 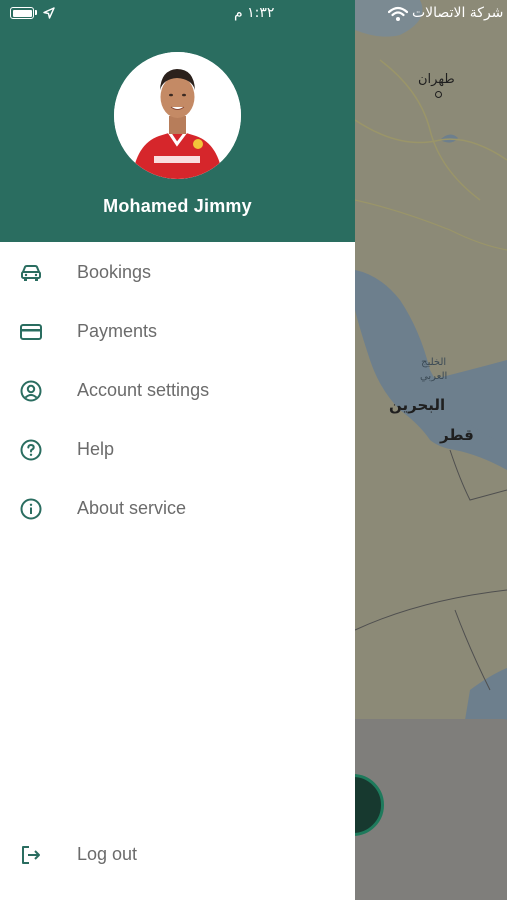 I want to click on location-arrow-icon, so click(x=49, y=13).